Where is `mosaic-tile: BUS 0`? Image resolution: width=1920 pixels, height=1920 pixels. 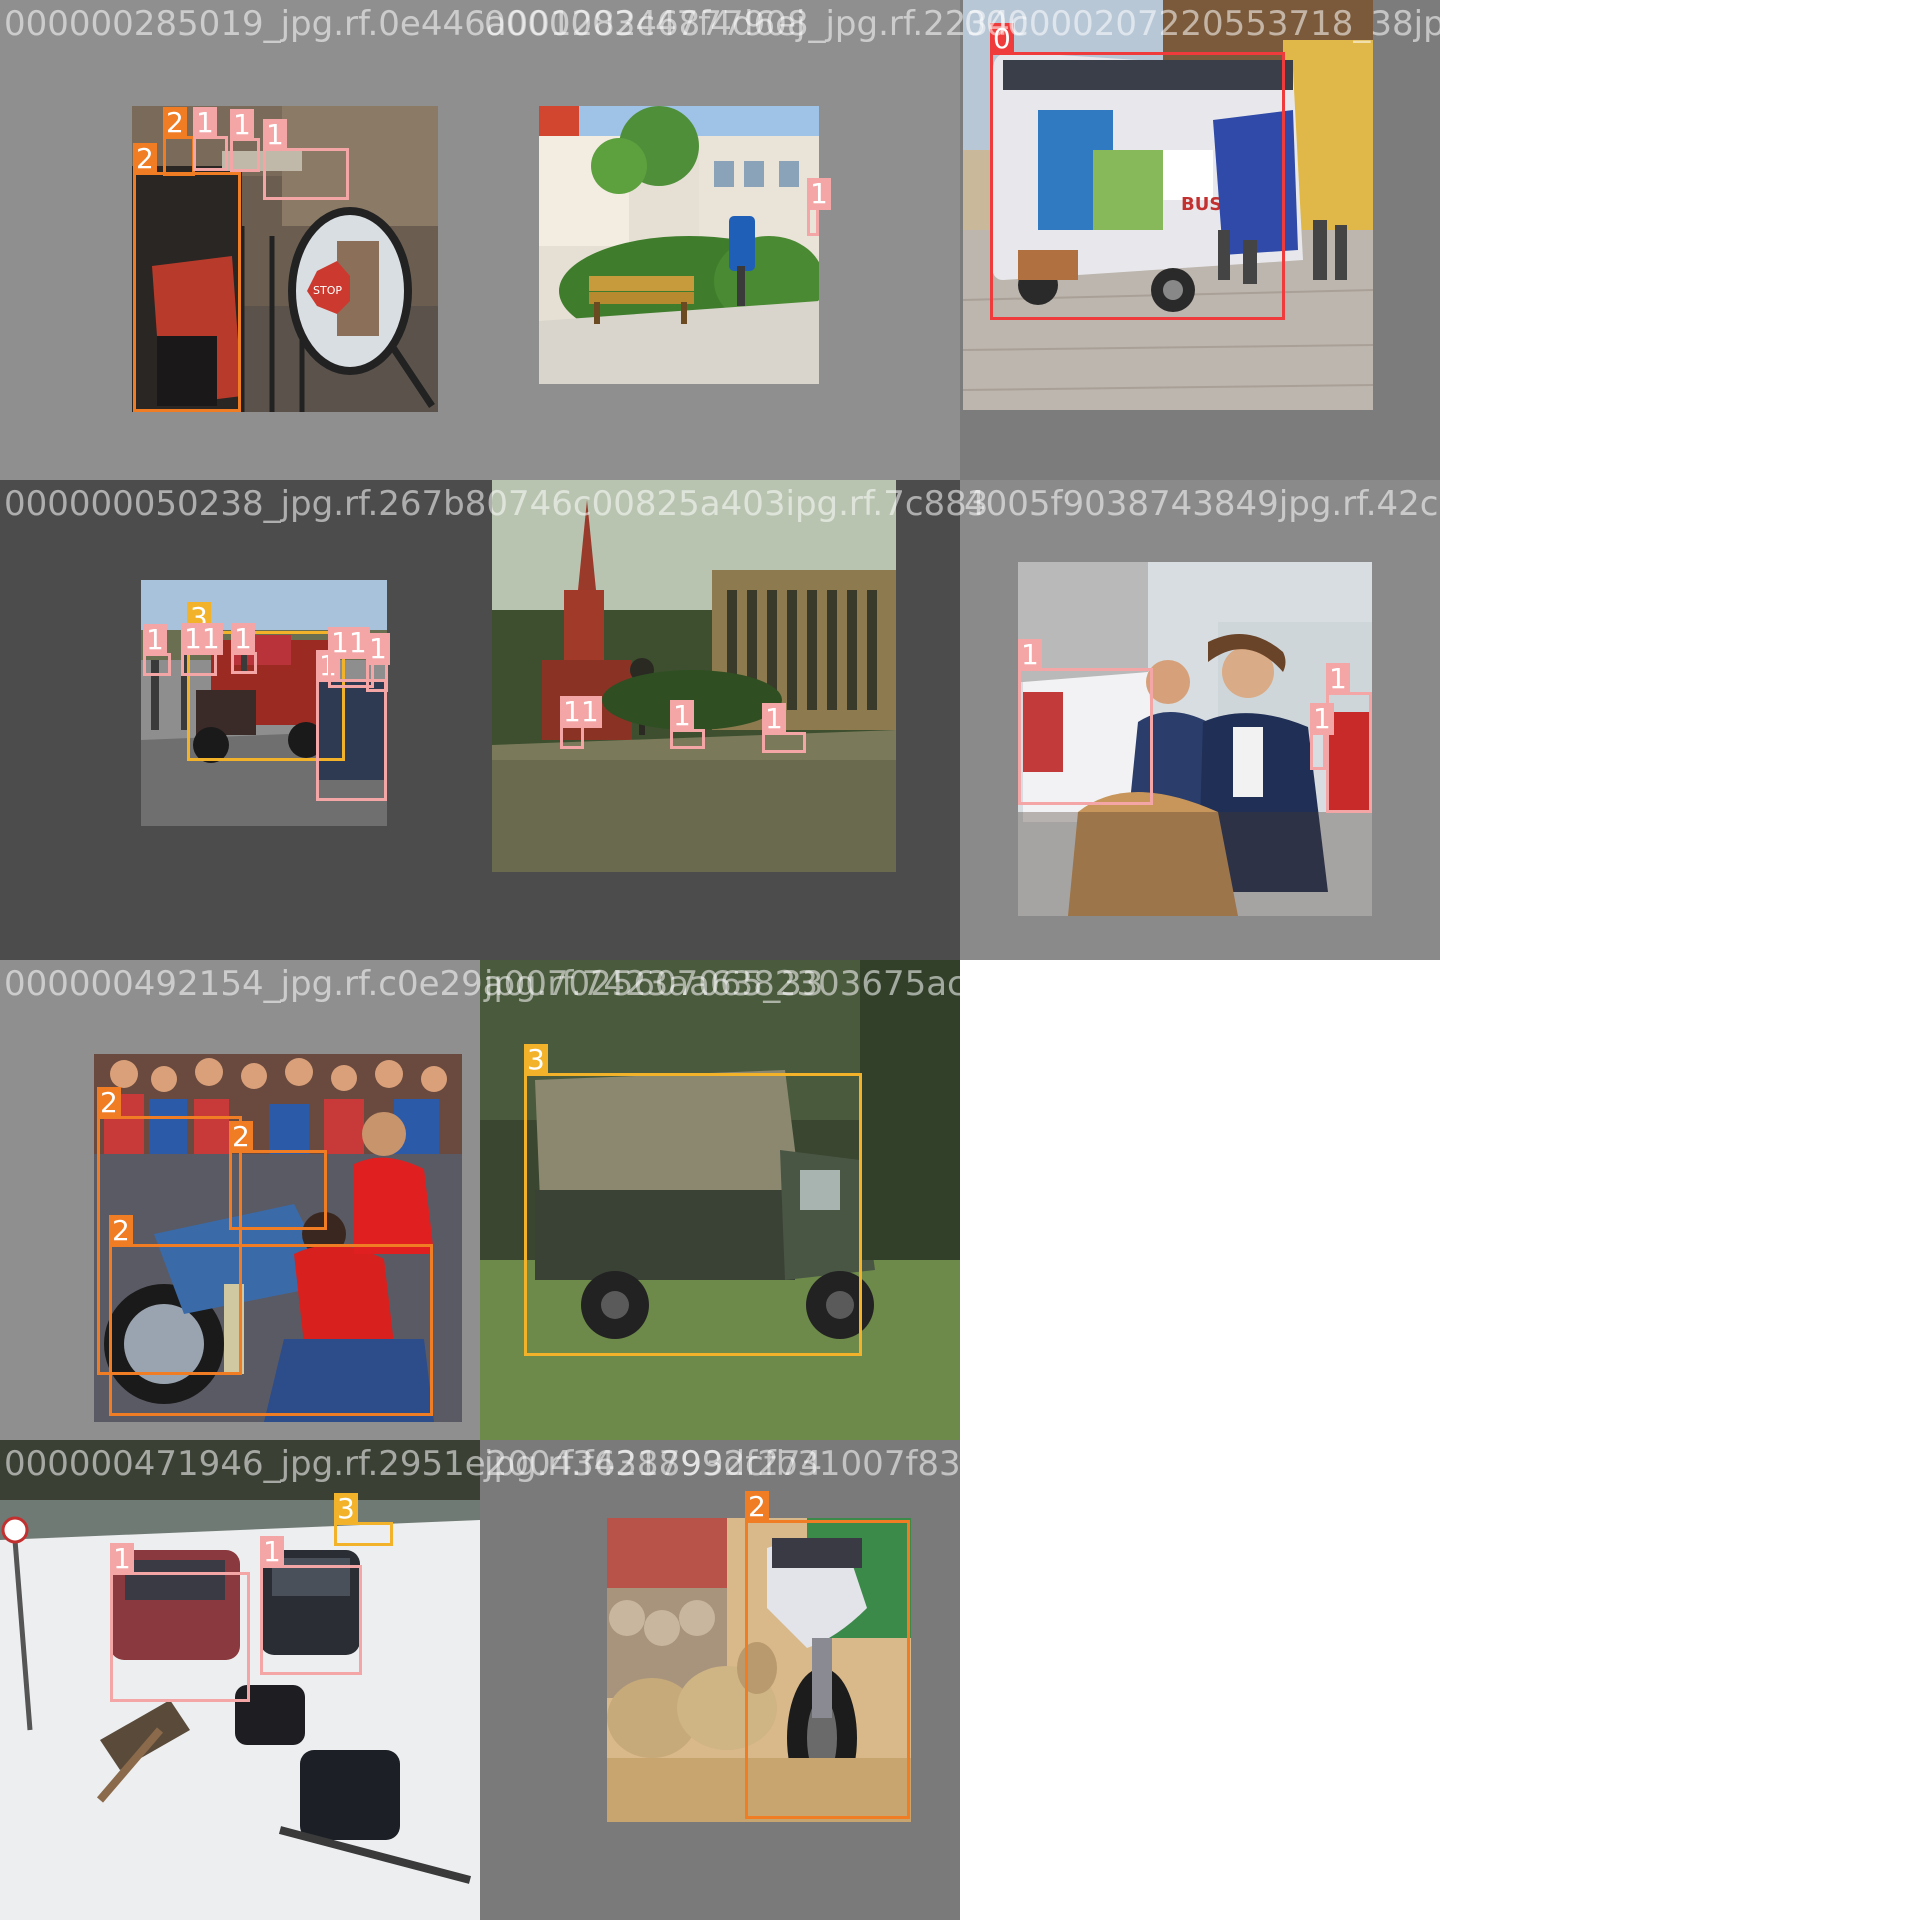
mosaic-tile: BUS 0 is located at coordinates (1200, 240).